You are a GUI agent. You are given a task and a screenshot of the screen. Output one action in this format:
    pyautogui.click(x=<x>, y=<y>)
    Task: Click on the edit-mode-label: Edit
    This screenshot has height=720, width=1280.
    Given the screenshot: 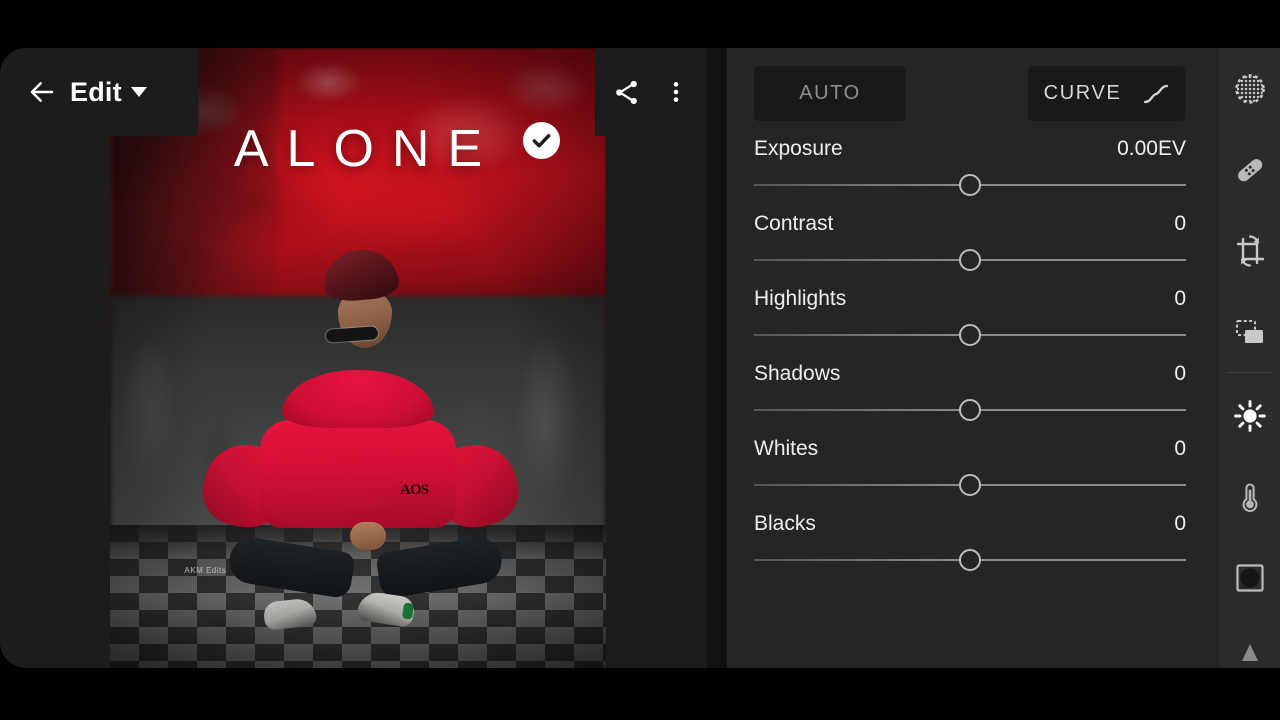 What is the action you would take?
    pyautogui.click(x=96, y=91)
    